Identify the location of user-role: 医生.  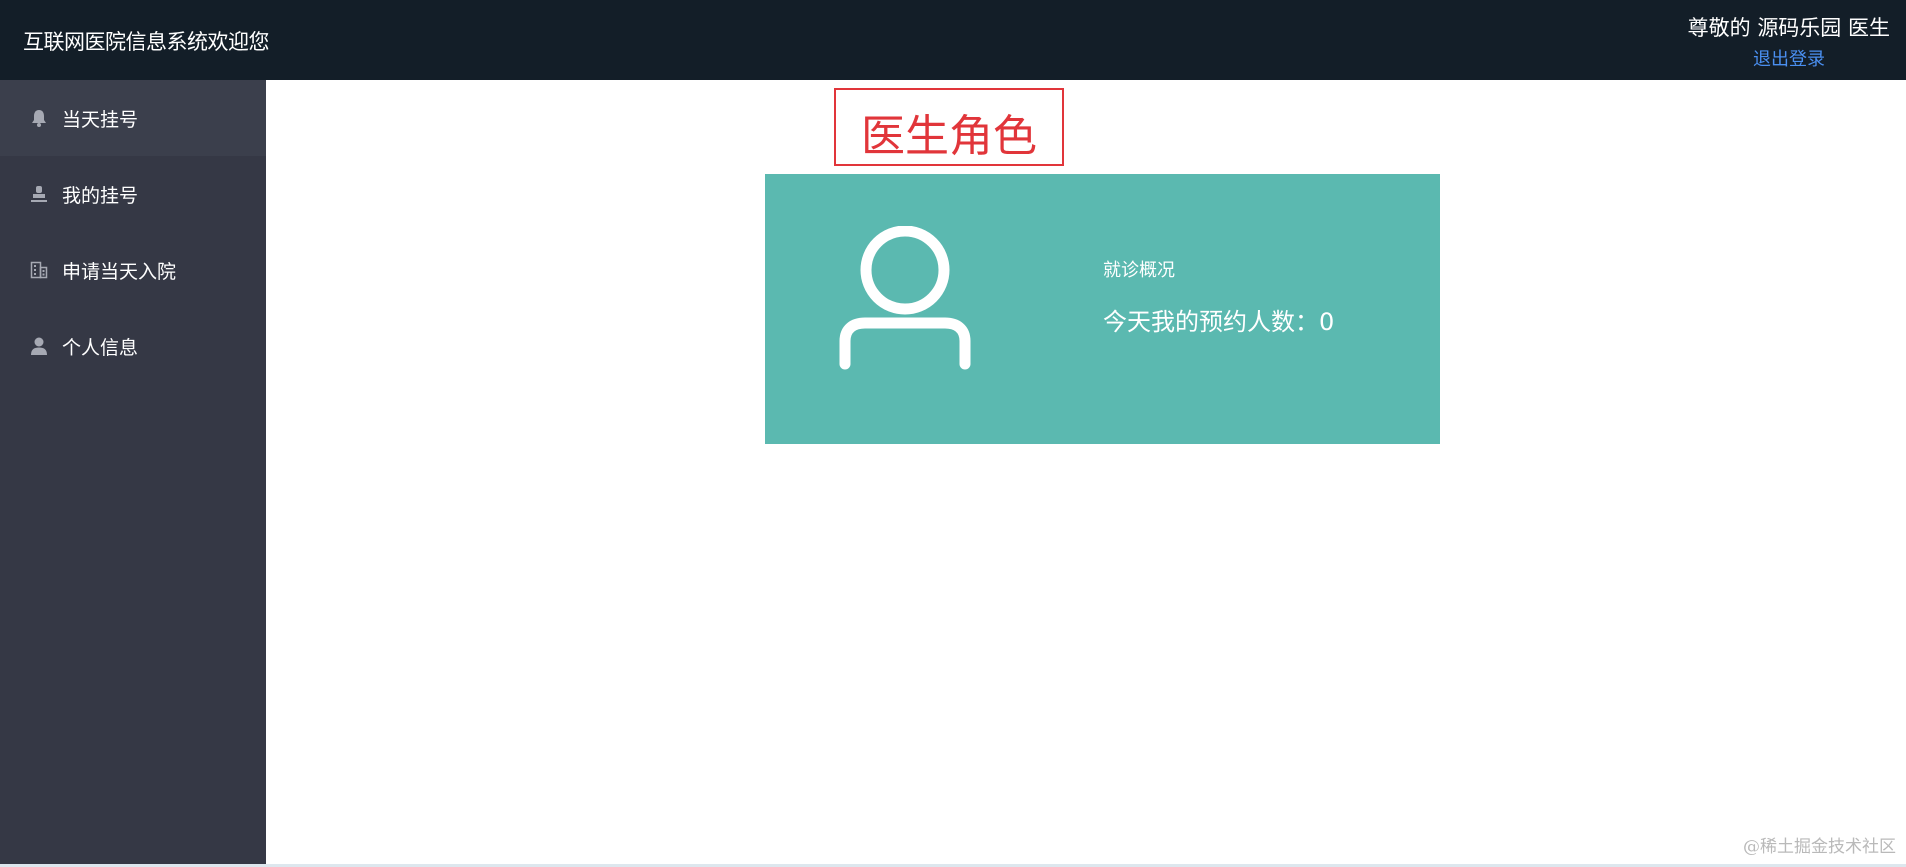
(1869, 28).